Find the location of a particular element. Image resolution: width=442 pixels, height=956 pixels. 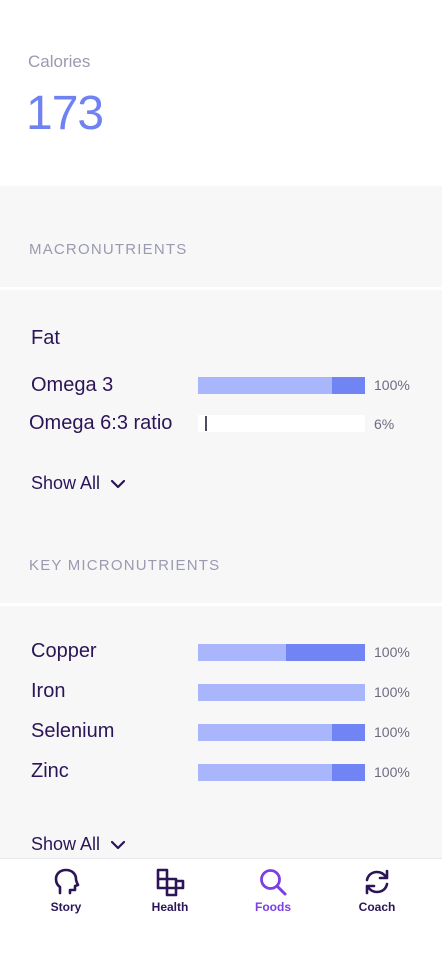

micronutrients-show-all-button: Show All is located at coordinates (78, 844).